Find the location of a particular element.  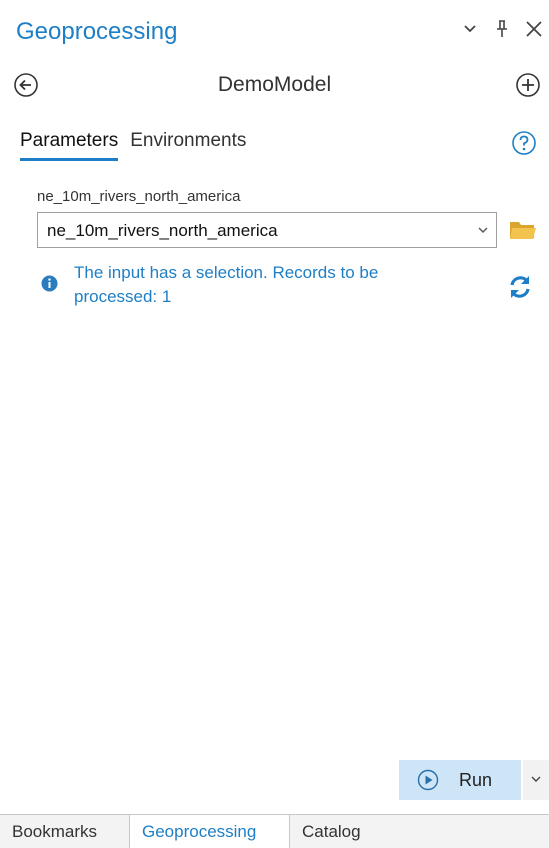

pin-icon is located at coordinates (502, 29).